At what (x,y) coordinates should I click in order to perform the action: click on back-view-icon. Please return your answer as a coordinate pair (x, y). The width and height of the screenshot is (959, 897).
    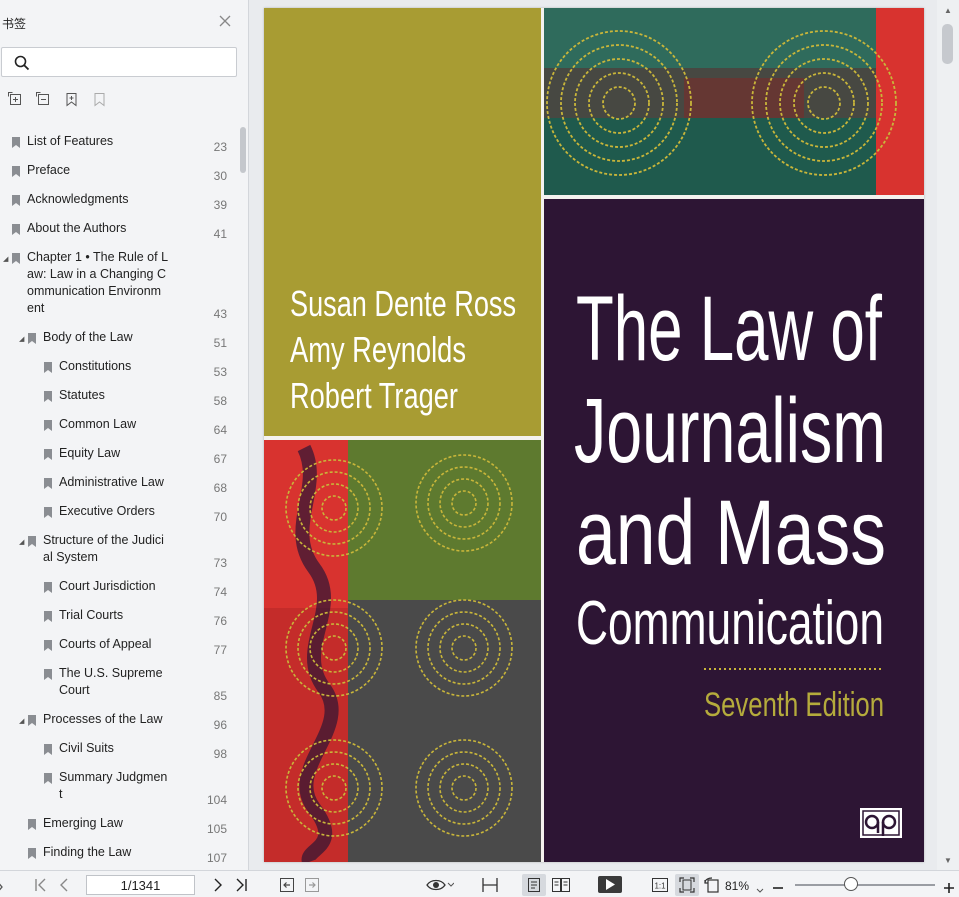
    Looking at the image, I should click on (287, 885).